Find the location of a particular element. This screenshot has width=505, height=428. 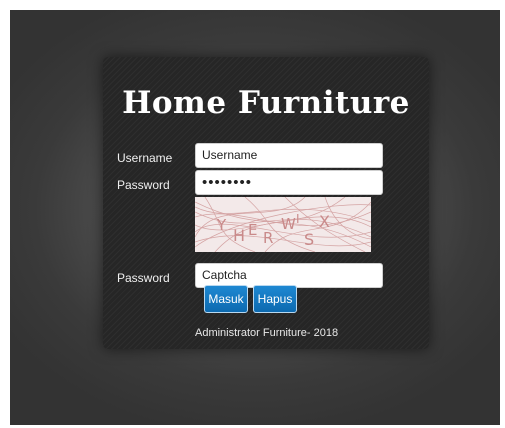

captcha-image: Y H E R W I S X is located at coordinates (283, 224).